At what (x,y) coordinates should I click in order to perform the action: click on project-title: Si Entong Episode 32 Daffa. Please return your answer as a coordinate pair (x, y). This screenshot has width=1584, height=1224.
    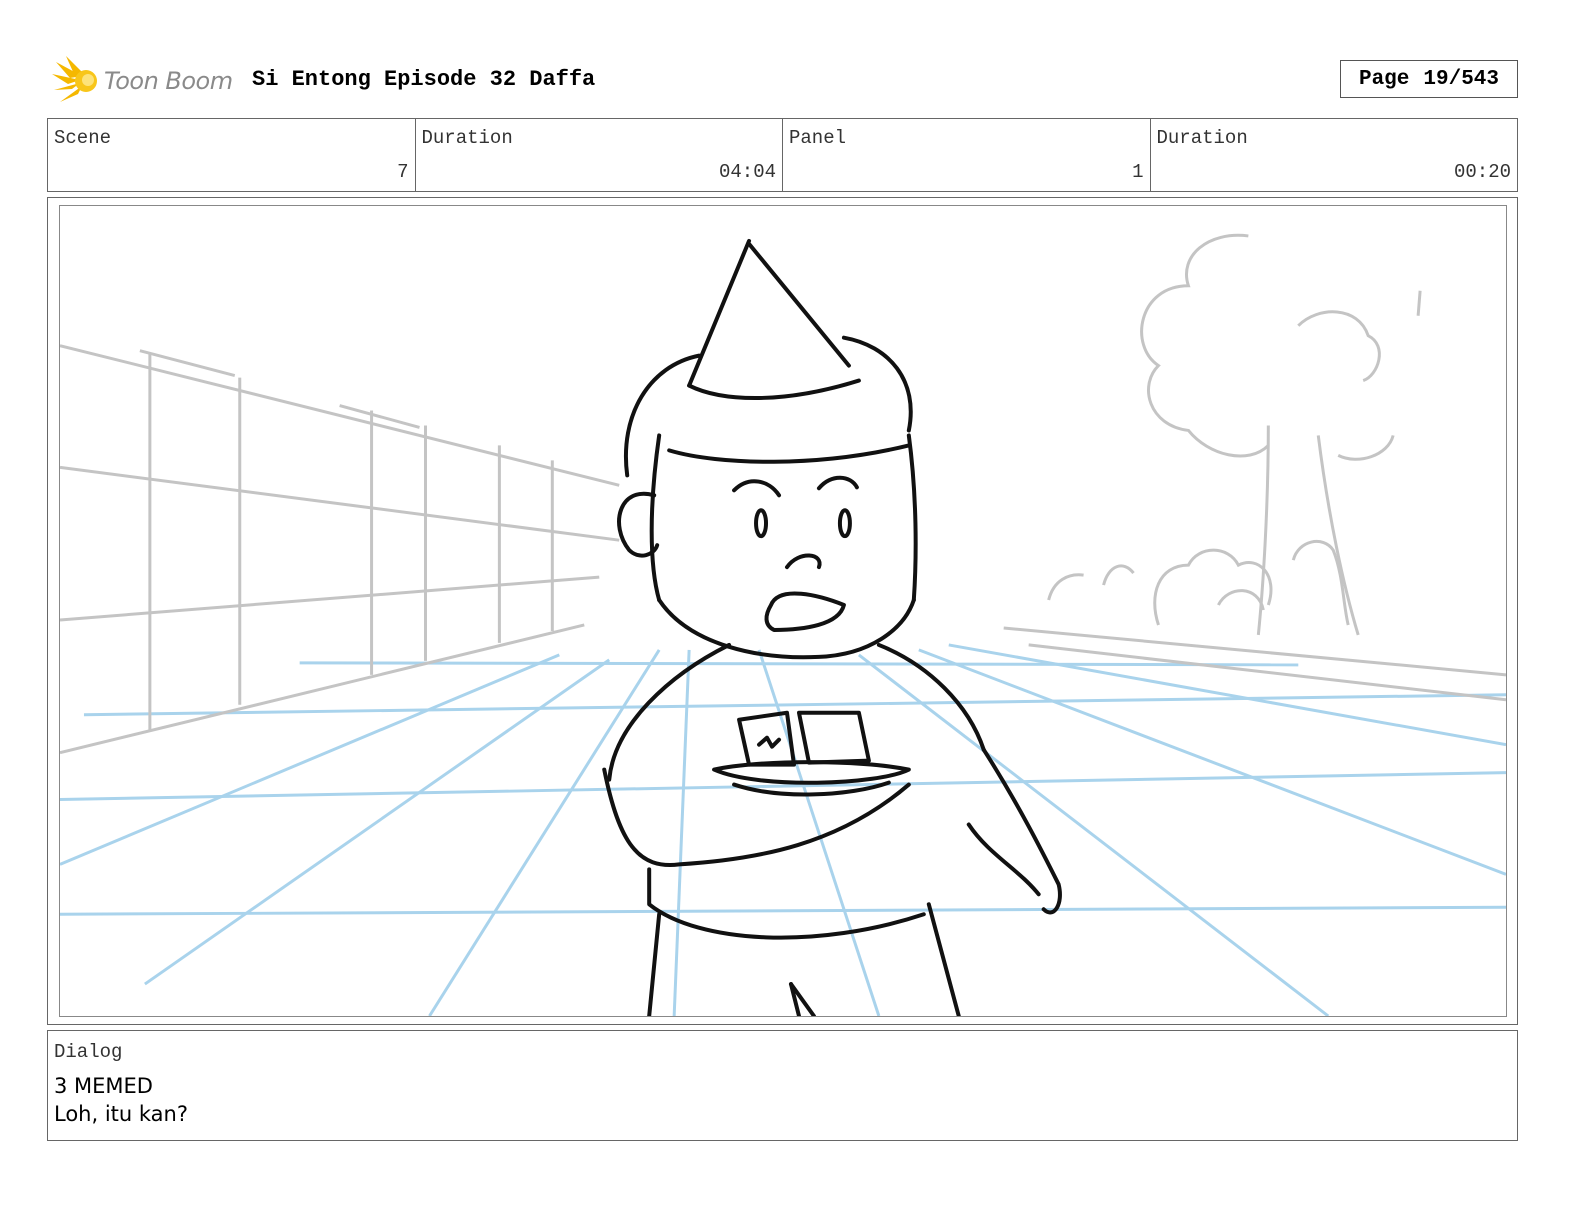
    Looking at the image, I should click on (424, 79).